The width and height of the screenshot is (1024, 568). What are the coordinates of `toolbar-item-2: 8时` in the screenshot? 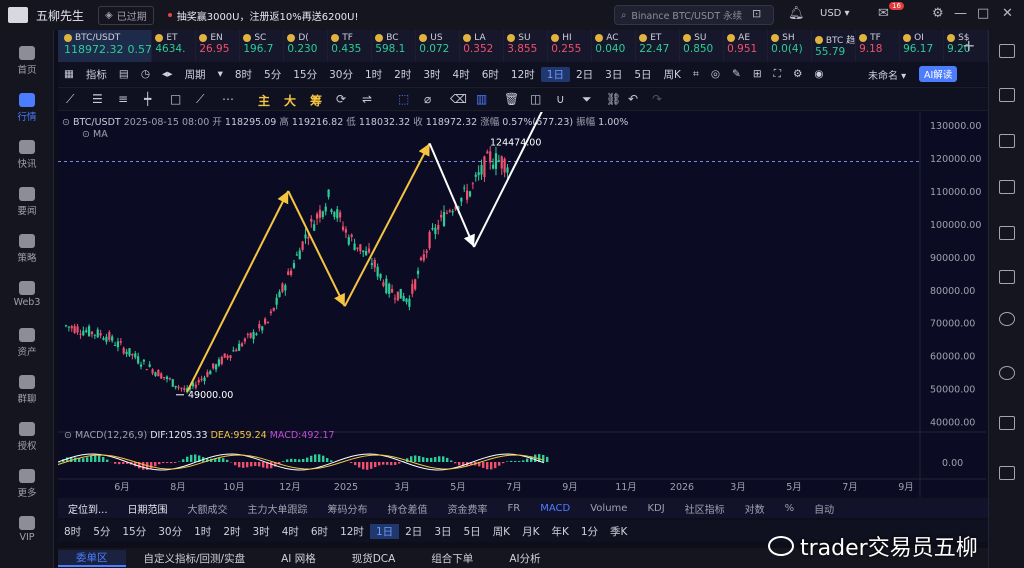 It's located at (243, 74).